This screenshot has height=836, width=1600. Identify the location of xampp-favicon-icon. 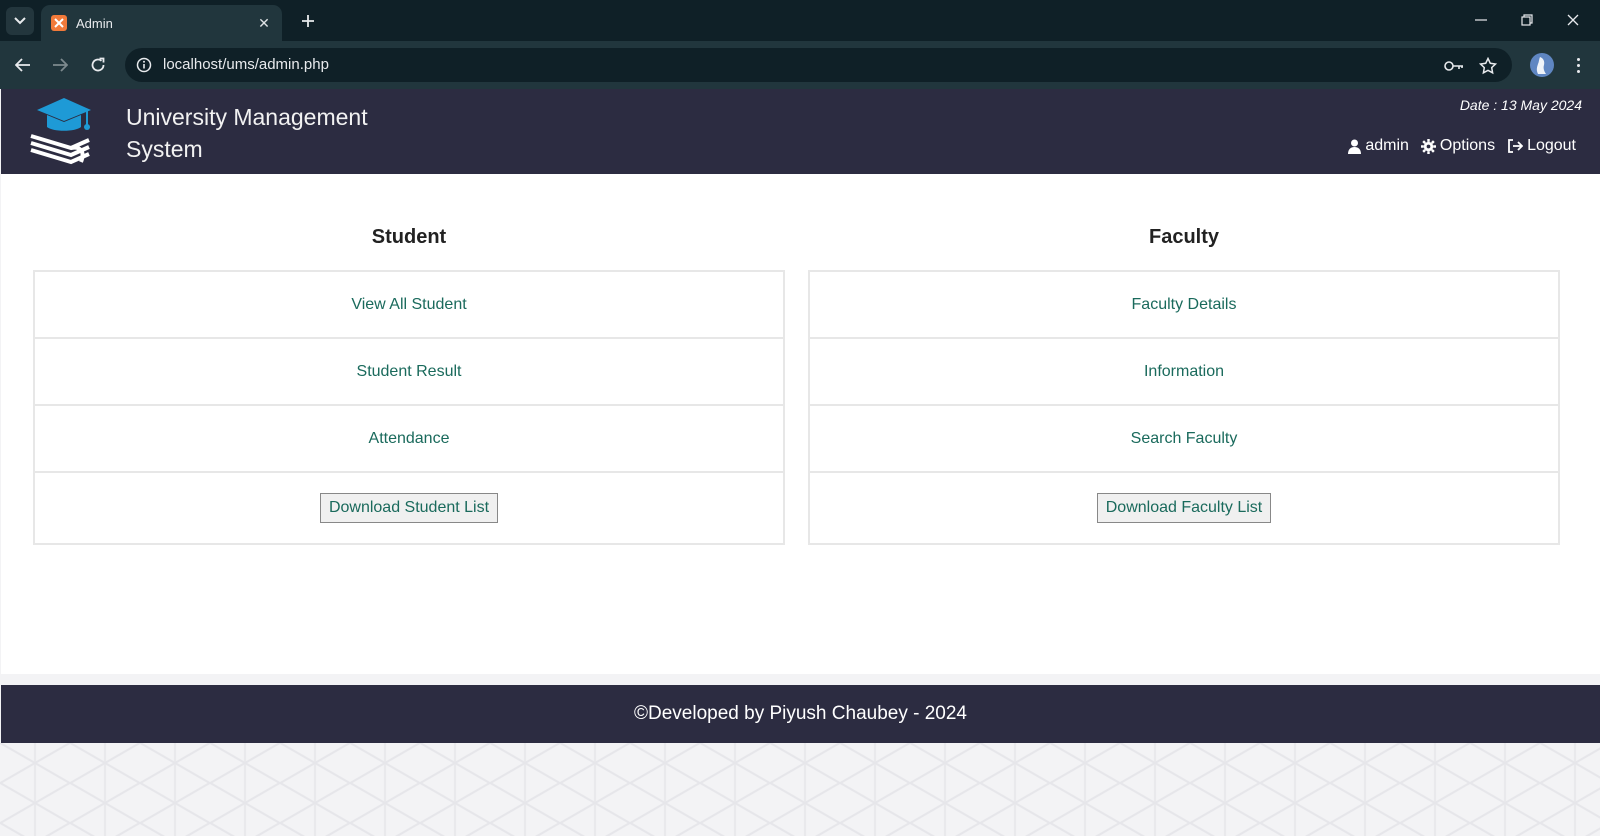
(59, 23).